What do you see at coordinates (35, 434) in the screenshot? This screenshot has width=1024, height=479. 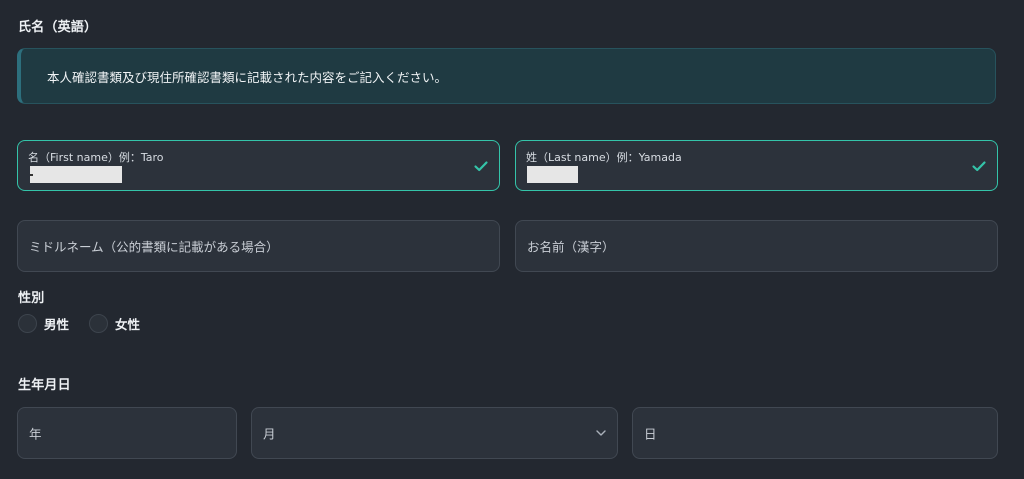 I see `birth-year-placeholder: 年` at bounding box center [35, 434].